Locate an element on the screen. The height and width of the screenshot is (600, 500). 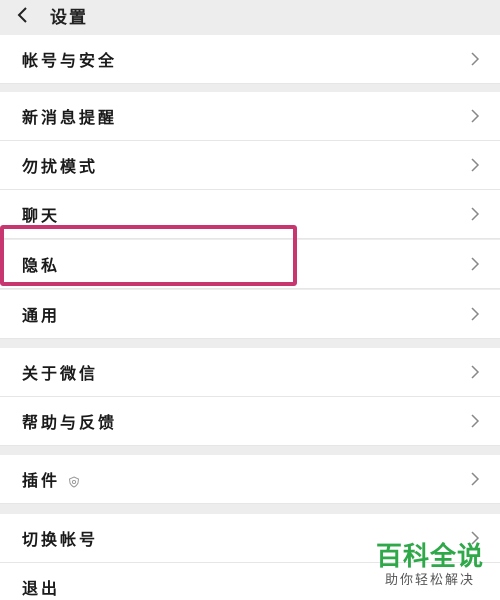
watermark: 百科全说 助你轻松解决 is located at coordinates (430, 566).